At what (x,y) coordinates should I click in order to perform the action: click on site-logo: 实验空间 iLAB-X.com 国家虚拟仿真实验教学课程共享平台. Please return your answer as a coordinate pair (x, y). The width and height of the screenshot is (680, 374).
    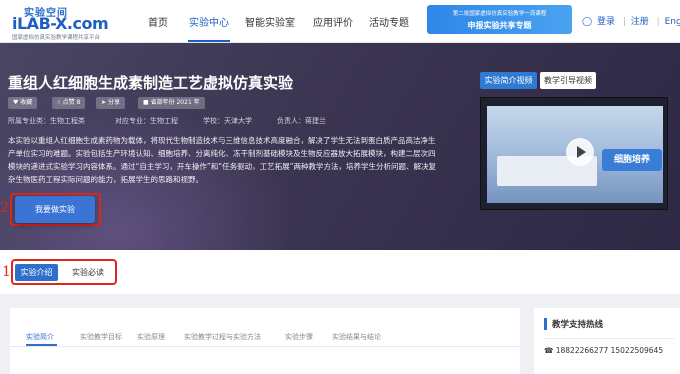
    Looking at the image, I should click on (72, 22).